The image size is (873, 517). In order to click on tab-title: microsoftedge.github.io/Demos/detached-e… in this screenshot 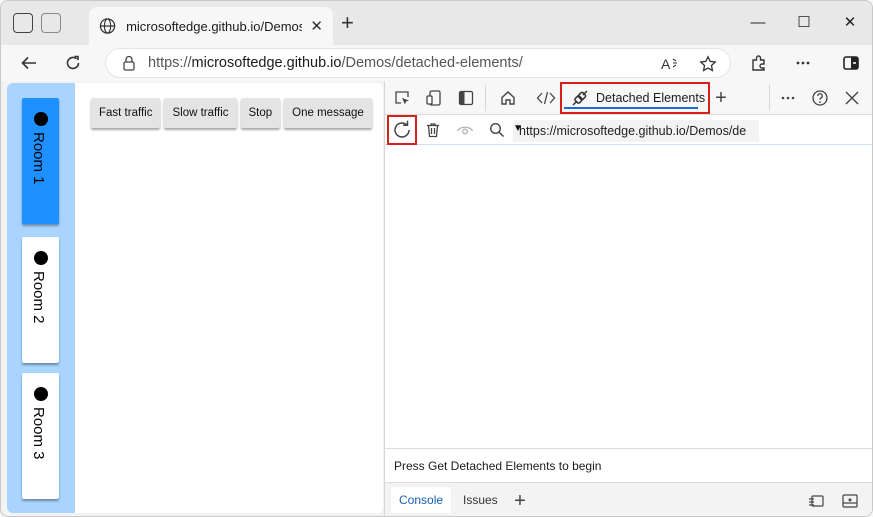, I will do `click(214, 26)`.